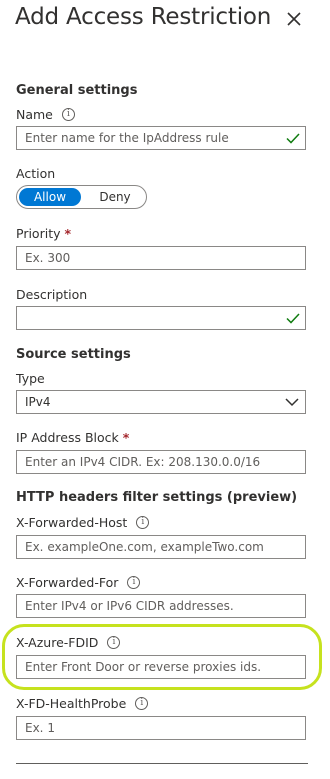 Image resolution: width=330 pixels, height=779 pixels. Describe the element at coordinates (78, 582) in the screenshot. I see `x-forwarded-for-label: X-Forwarded-For i` at that location.